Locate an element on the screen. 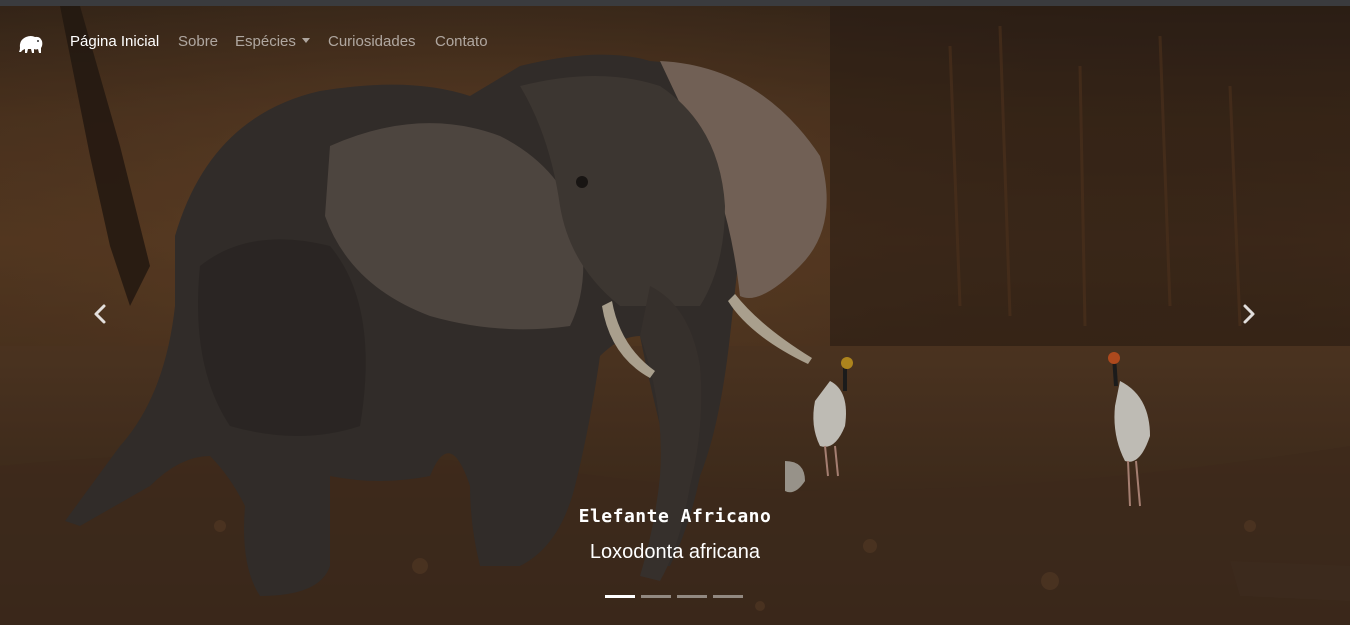  nav-contact: Contato is located at coordinates (461, 41).